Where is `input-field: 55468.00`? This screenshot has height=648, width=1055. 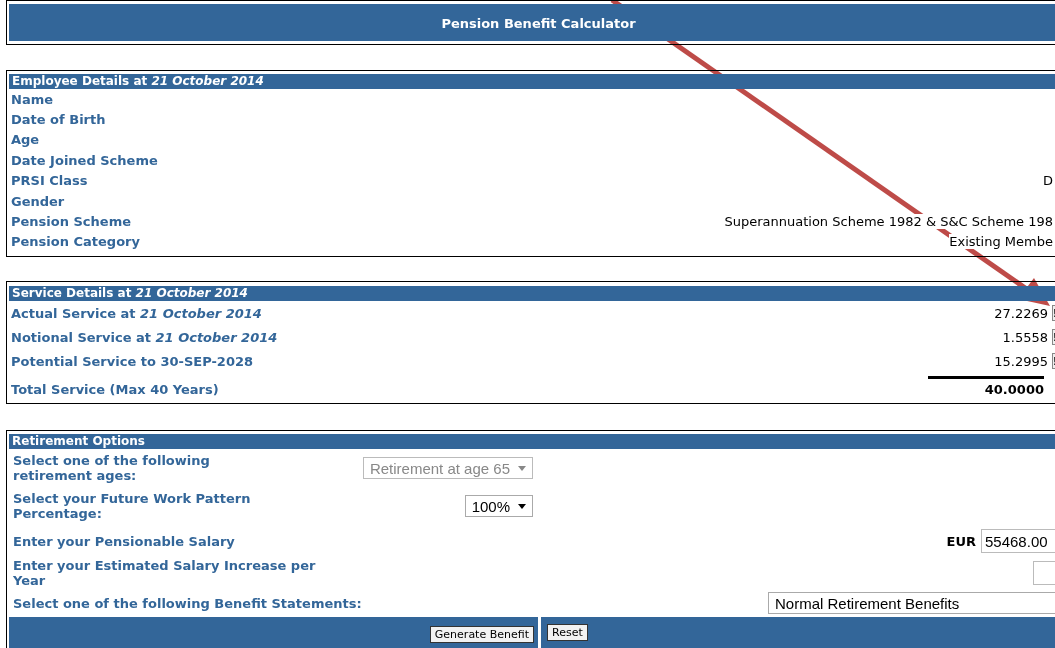
input-field: 55468.00 is located at coordinates (1018, 541).